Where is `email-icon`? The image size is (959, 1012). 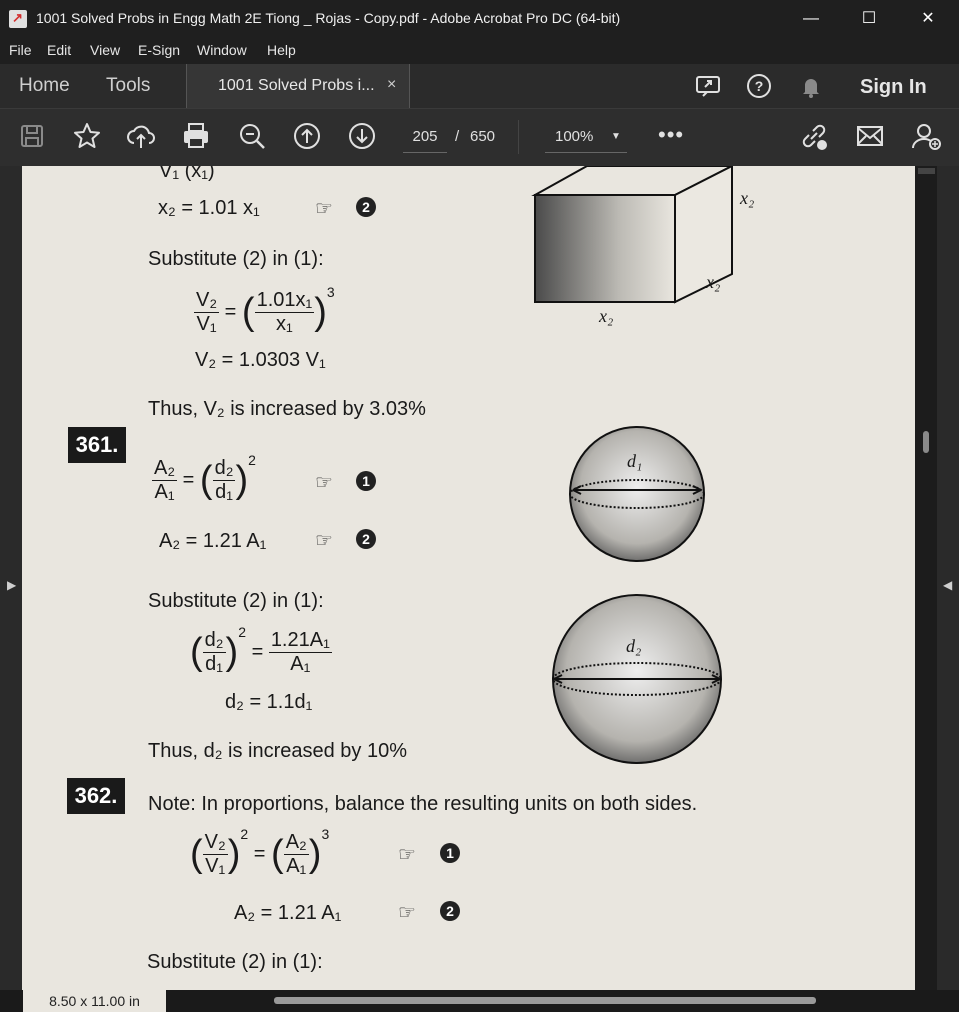
email-icon is located at coordinates (870, 136).